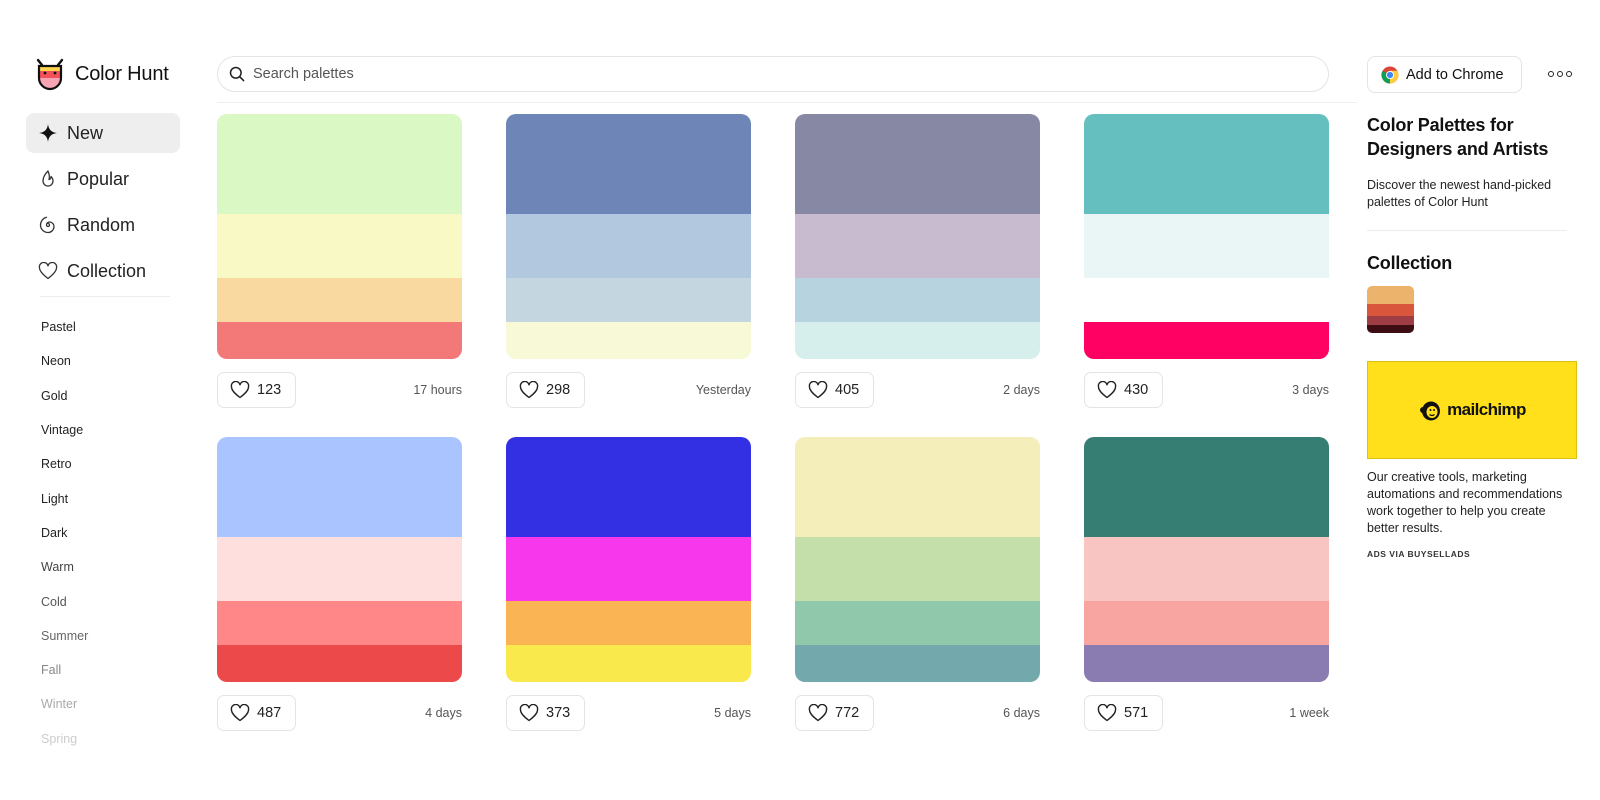 This screenshot has height=800, width=1600. I want to click on sidebar-nav: New Popular Random Collection, so click(103, 205).